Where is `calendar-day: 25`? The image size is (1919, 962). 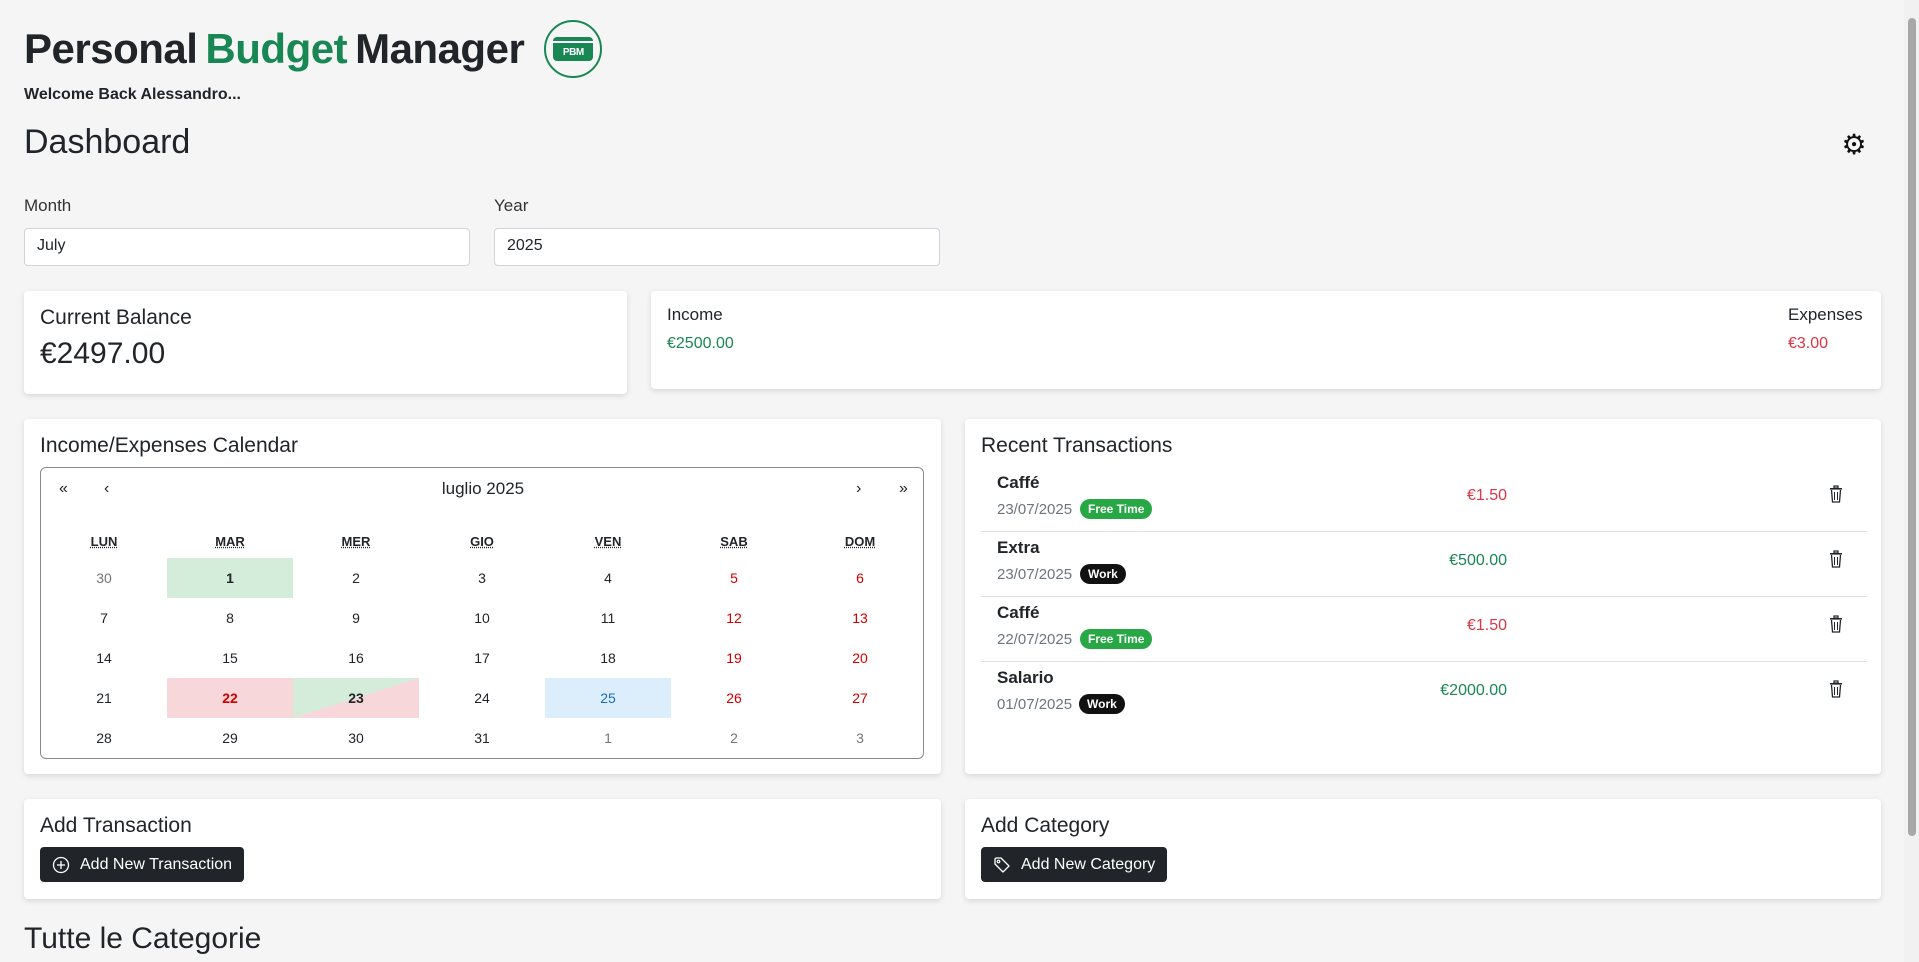 calendar-day: 25 is located at coordinates (608, 698).